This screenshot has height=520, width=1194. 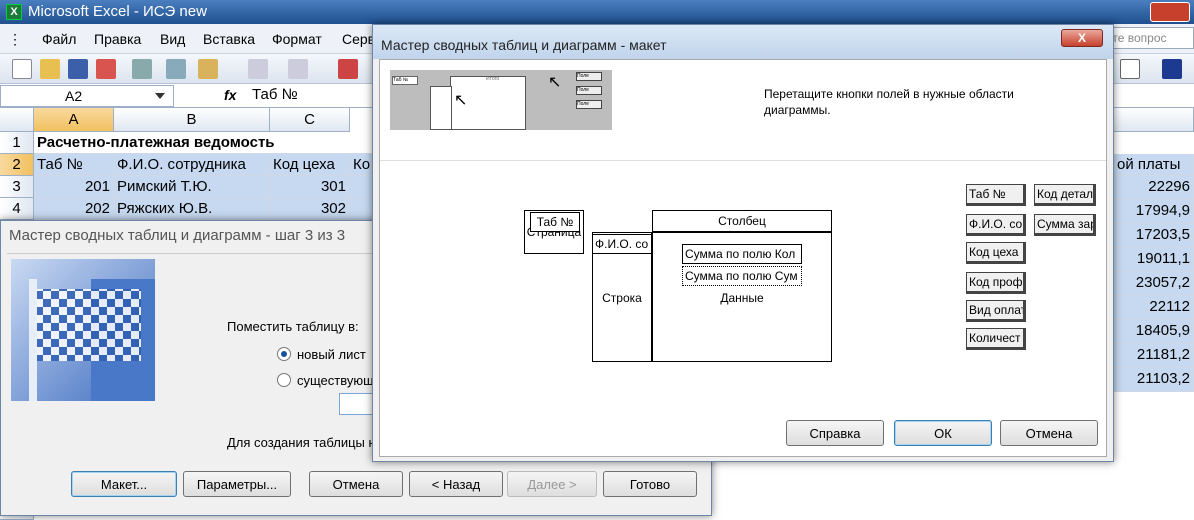 What do you see at coordinates (362, 209) in the screenshot?
I see `cell-d4` at bounding box center [362, 209].